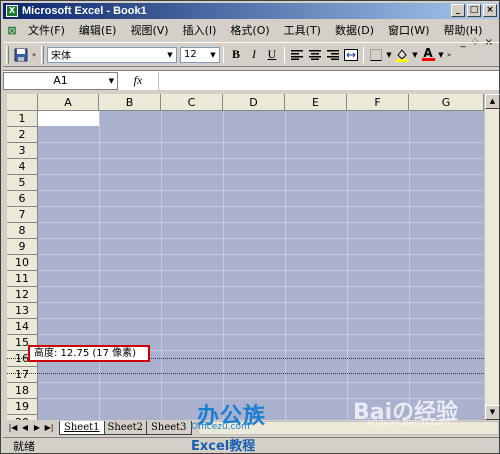 Image resolution: width=500 pixels, height=454 pixels. Describe the element at coordinates (46, 30) in the screenshot. I see `menu-file: 文件(F)` at that location.